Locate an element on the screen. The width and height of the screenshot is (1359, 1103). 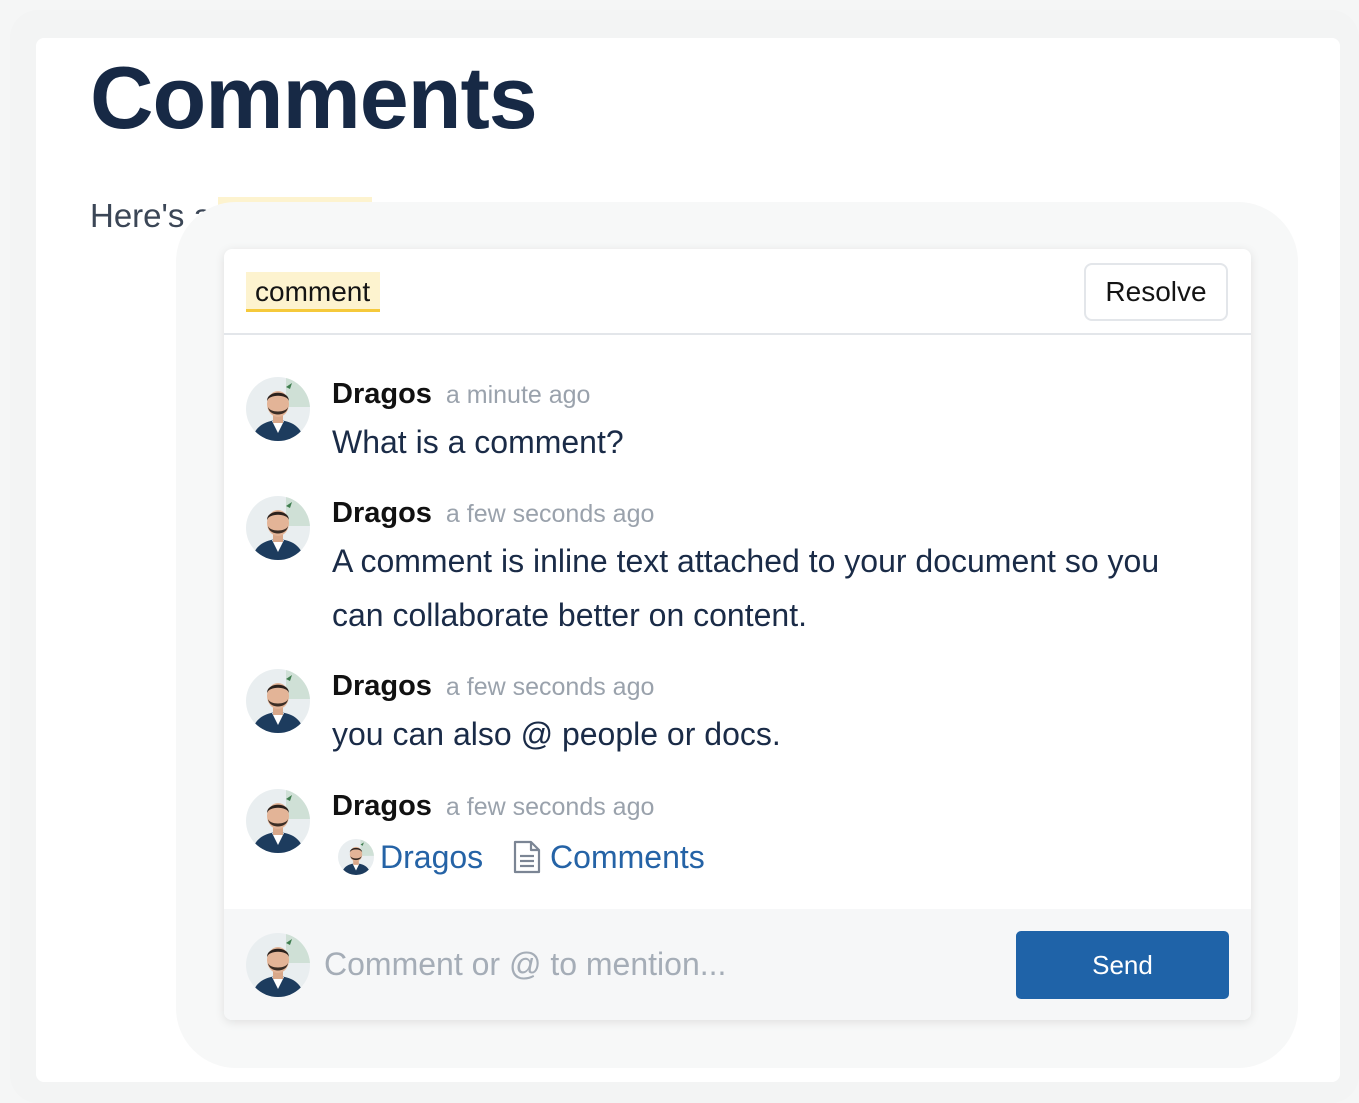
user-mention: Dragos is located at coordinates (407, 857).